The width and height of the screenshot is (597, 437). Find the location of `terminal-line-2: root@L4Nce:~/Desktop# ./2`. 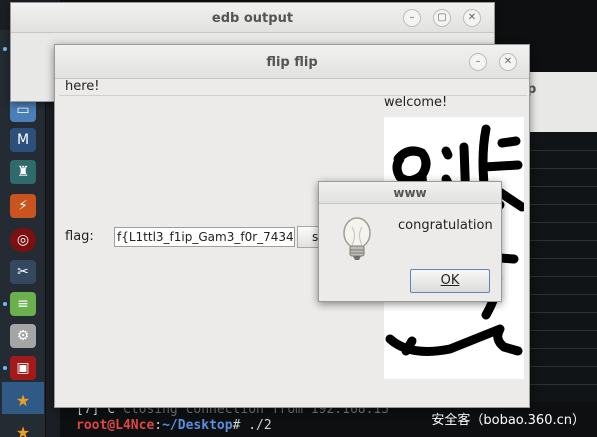

terminal-line-2: root@L4Nce:~/Desktop# ./2 is located at coordinates (174, 425).